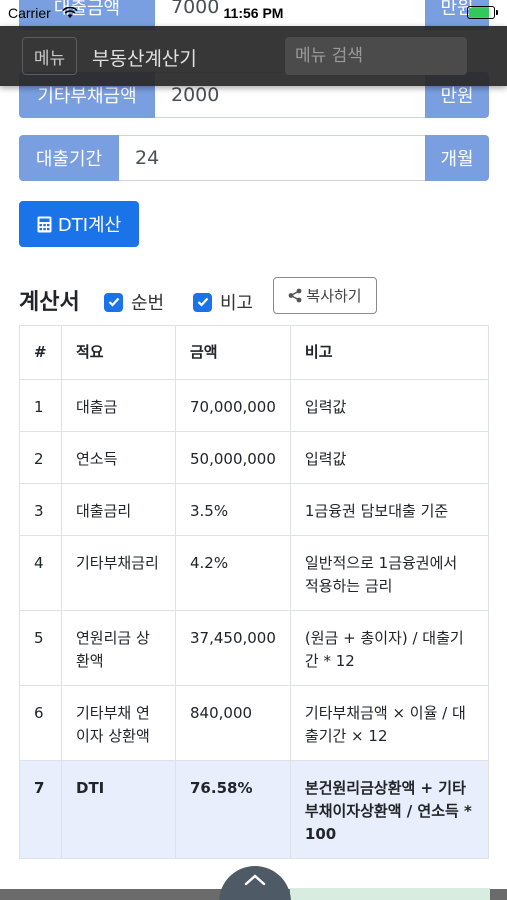  Describe the element at coordinates (118, 648) in the screenshot. I see `row-item: 연원리금 상환액` at that location.